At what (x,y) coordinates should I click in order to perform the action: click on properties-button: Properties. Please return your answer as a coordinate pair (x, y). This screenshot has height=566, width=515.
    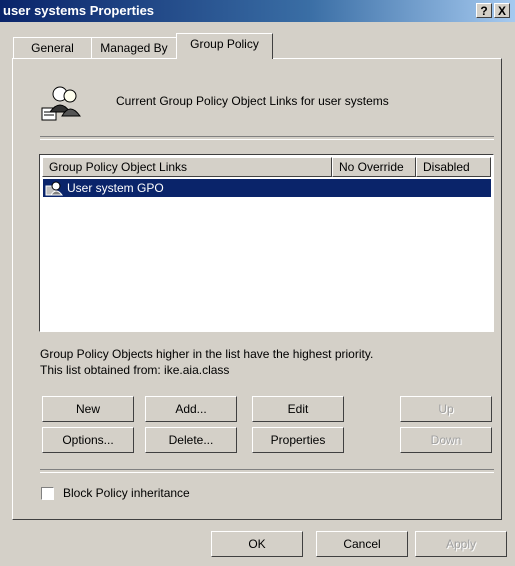
    Looking at the image, I should click on (298, 440).